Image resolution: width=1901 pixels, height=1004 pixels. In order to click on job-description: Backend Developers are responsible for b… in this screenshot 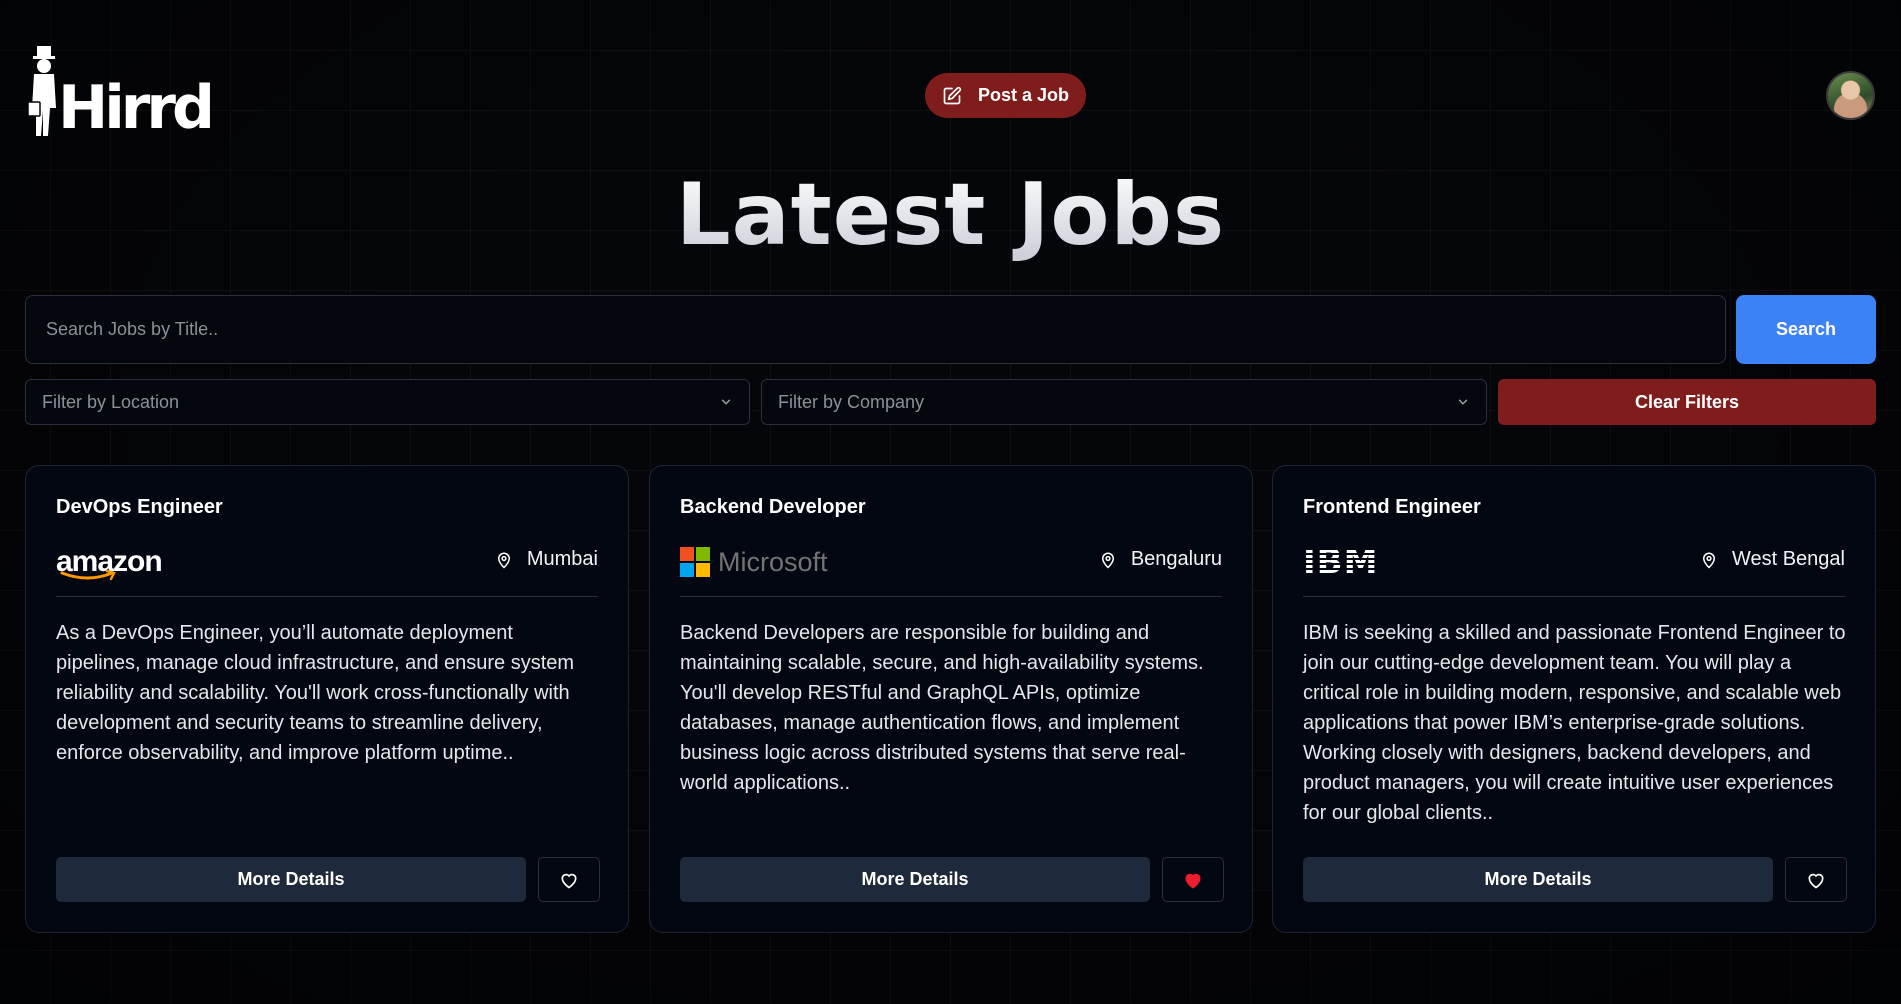, I will do `click(942, 708)`.